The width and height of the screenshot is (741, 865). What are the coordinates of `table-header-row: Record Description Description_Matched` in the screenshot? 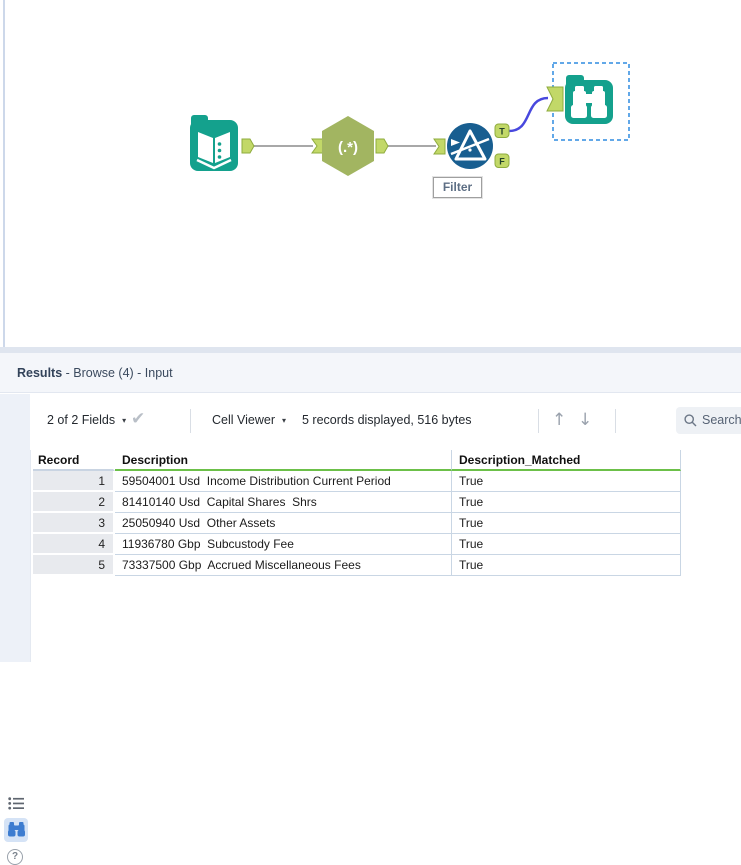 It's located at (357, 460).